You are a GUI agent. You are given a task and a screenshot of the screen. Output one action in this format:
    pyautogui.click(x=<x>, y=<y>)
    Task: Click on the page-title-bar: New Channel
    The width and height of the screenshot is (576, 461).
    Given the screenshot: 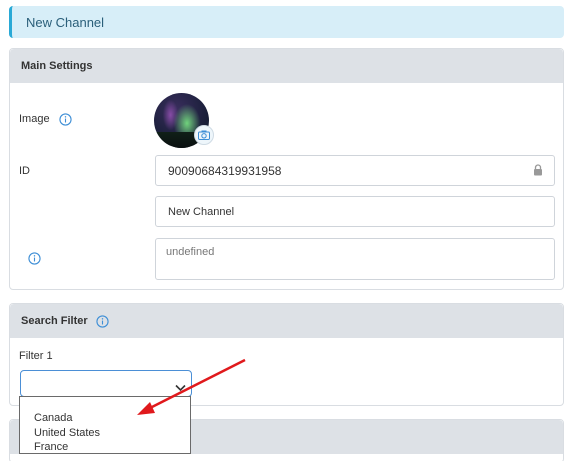 What is the action you would take?
    pyautogui.click(x=286, y=22)
    